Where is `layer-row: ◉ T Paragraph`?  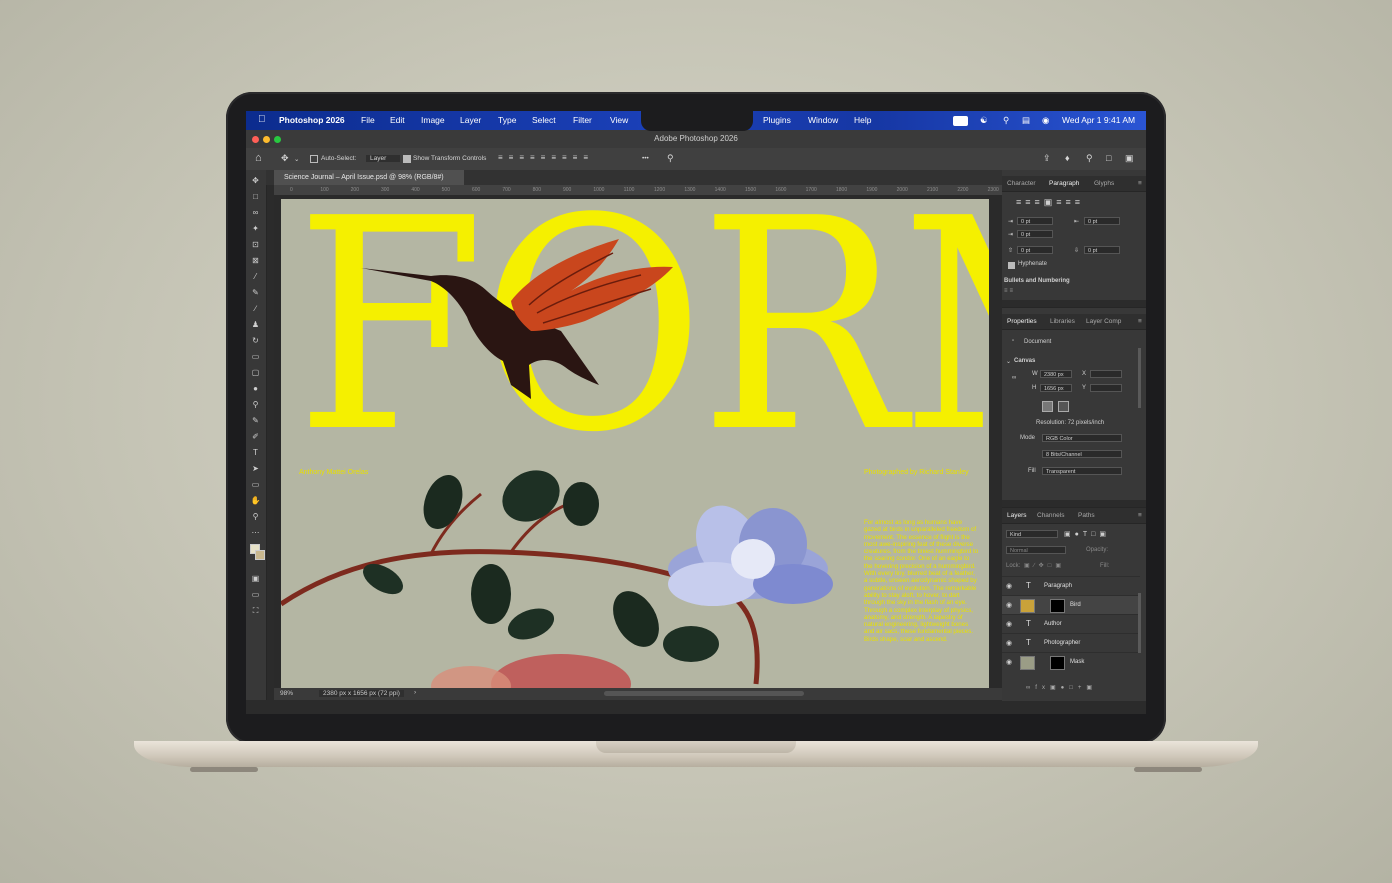
layer-row: ◉ T Paragraph is located at coordinates (1071, 586).